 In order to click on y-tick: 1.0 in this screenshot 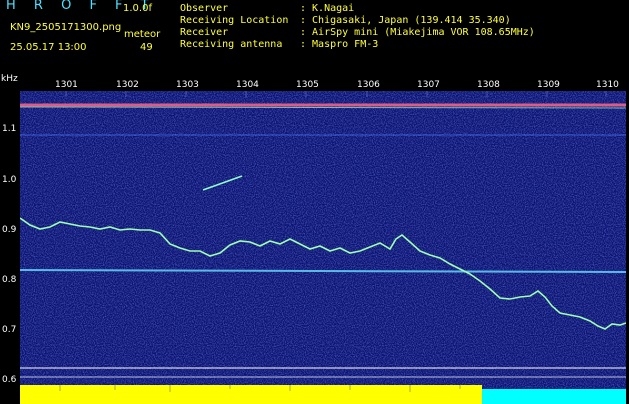, I will do `click(9, 180)`.